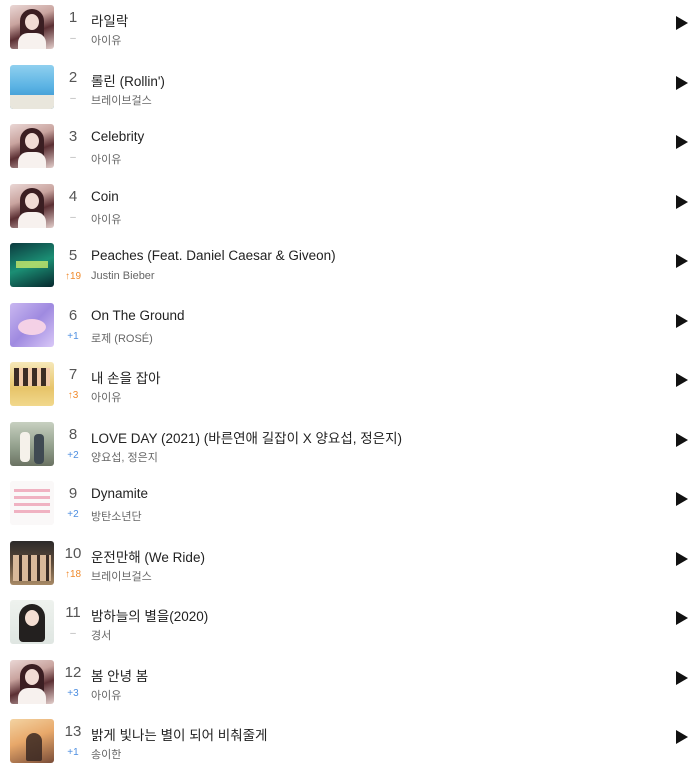  I want to click on song-title: 밤하늘의 별을(2020), so click(149, 615).